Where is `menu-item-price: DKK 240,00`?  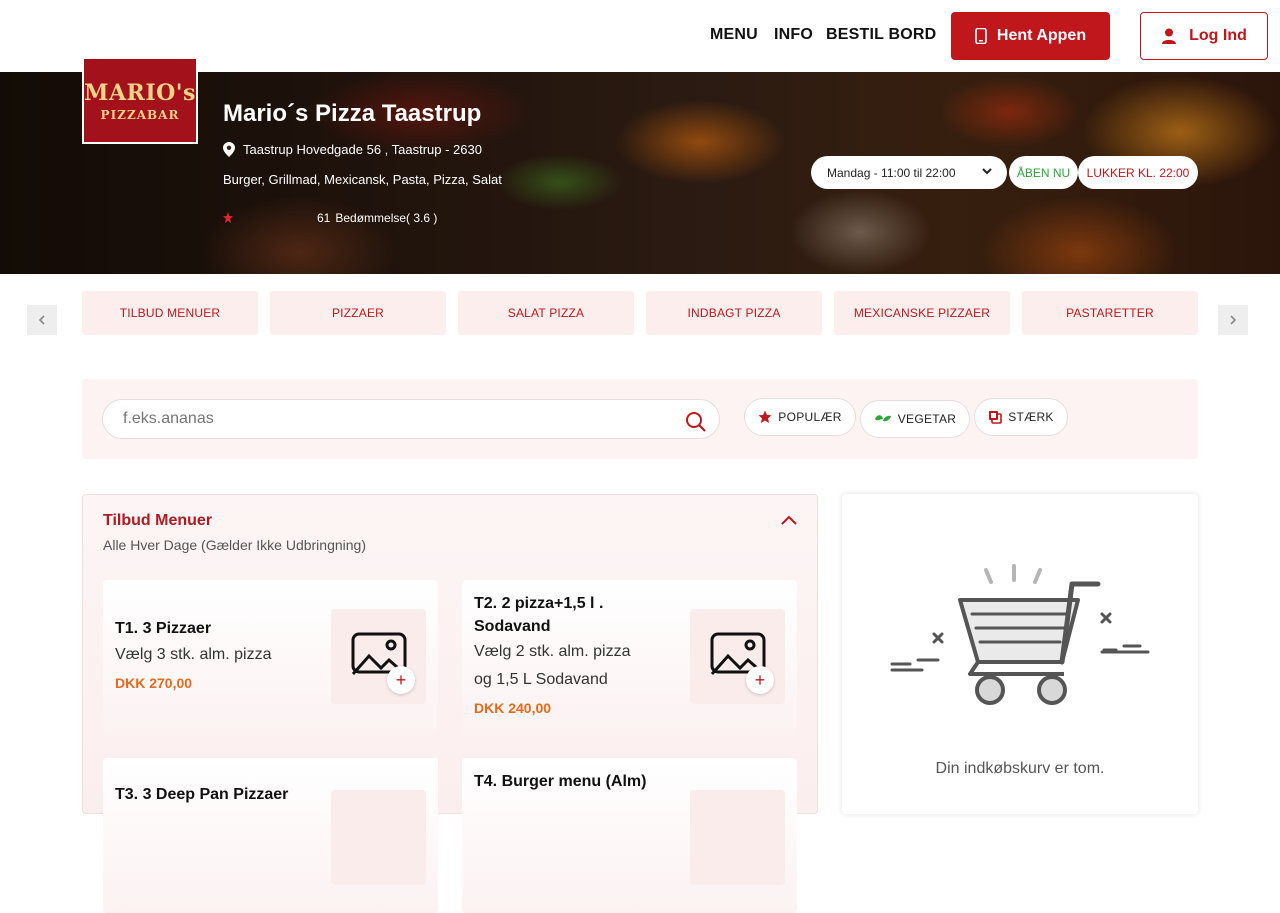
menu-item-price: DKK 240,00 is located at coordinates (513, 708).